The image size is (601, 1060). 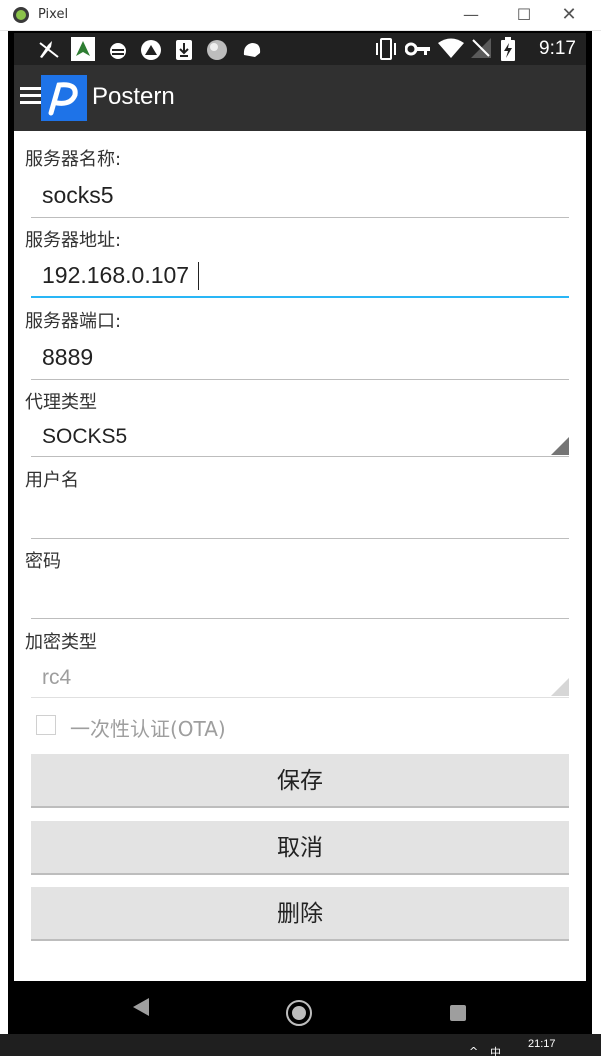 What do you see at coordinates (300, 15) in the screenshot?
I see `window-titlebar: Pixel — ☐ ✕` at bounding box center [300, 15].